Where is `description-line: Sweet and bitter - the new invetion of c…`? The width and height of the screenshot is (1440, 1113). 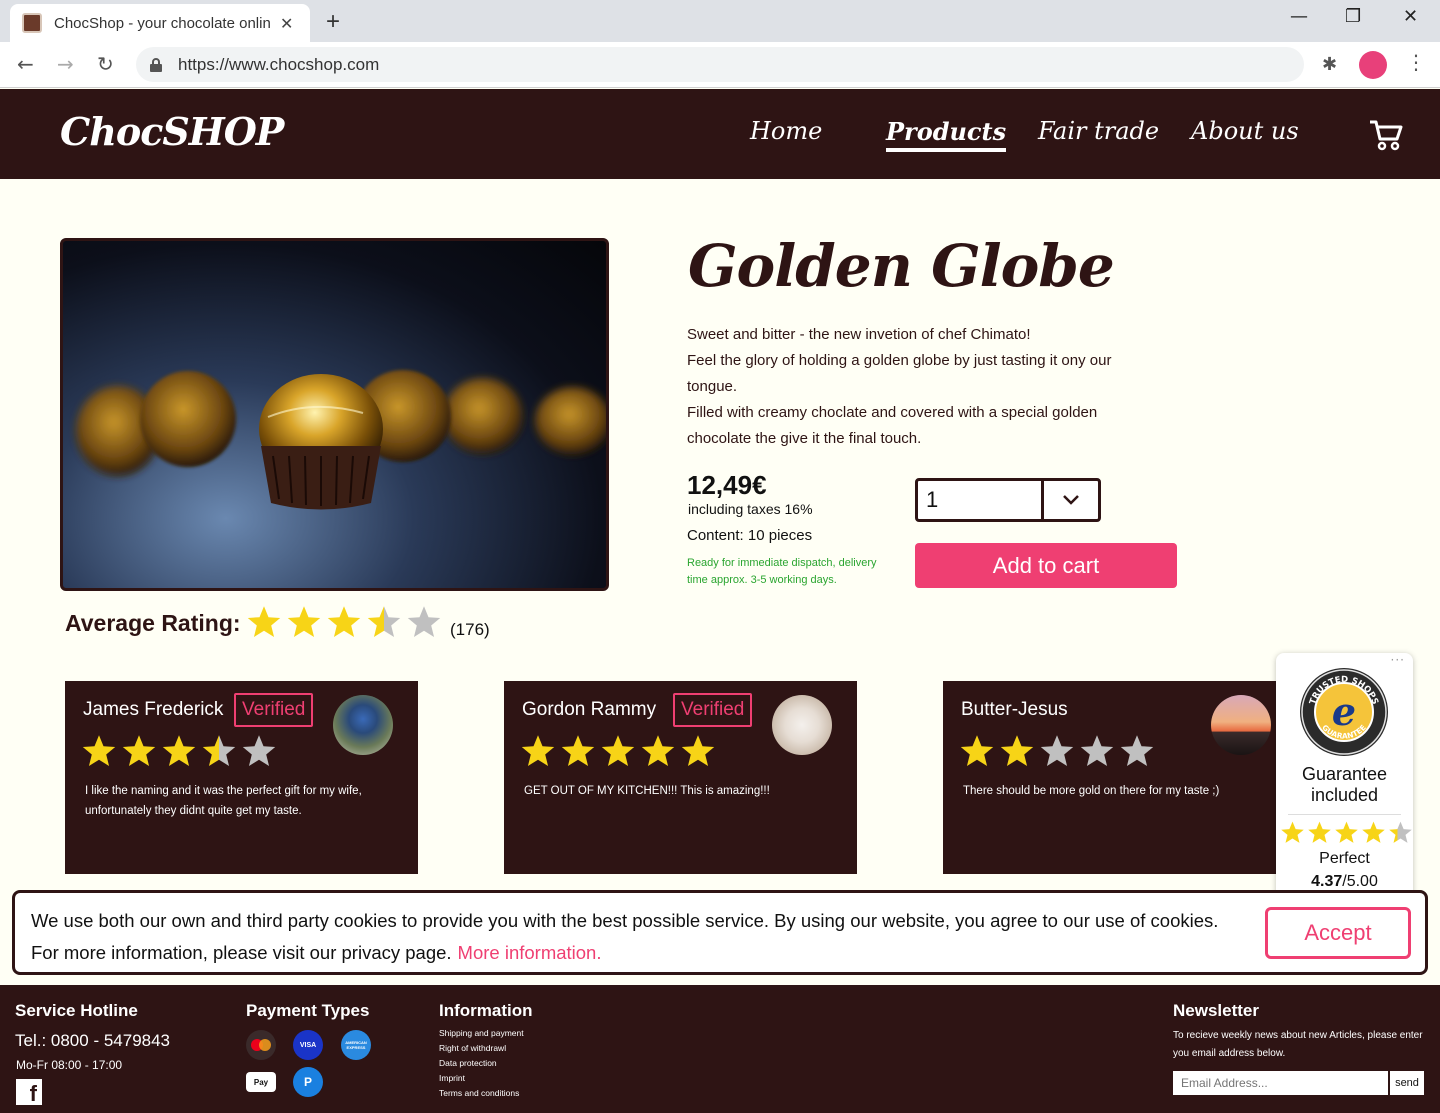 description-line: Sweet and bitter - the new invetion of c… is located at coordinates (859, 334).